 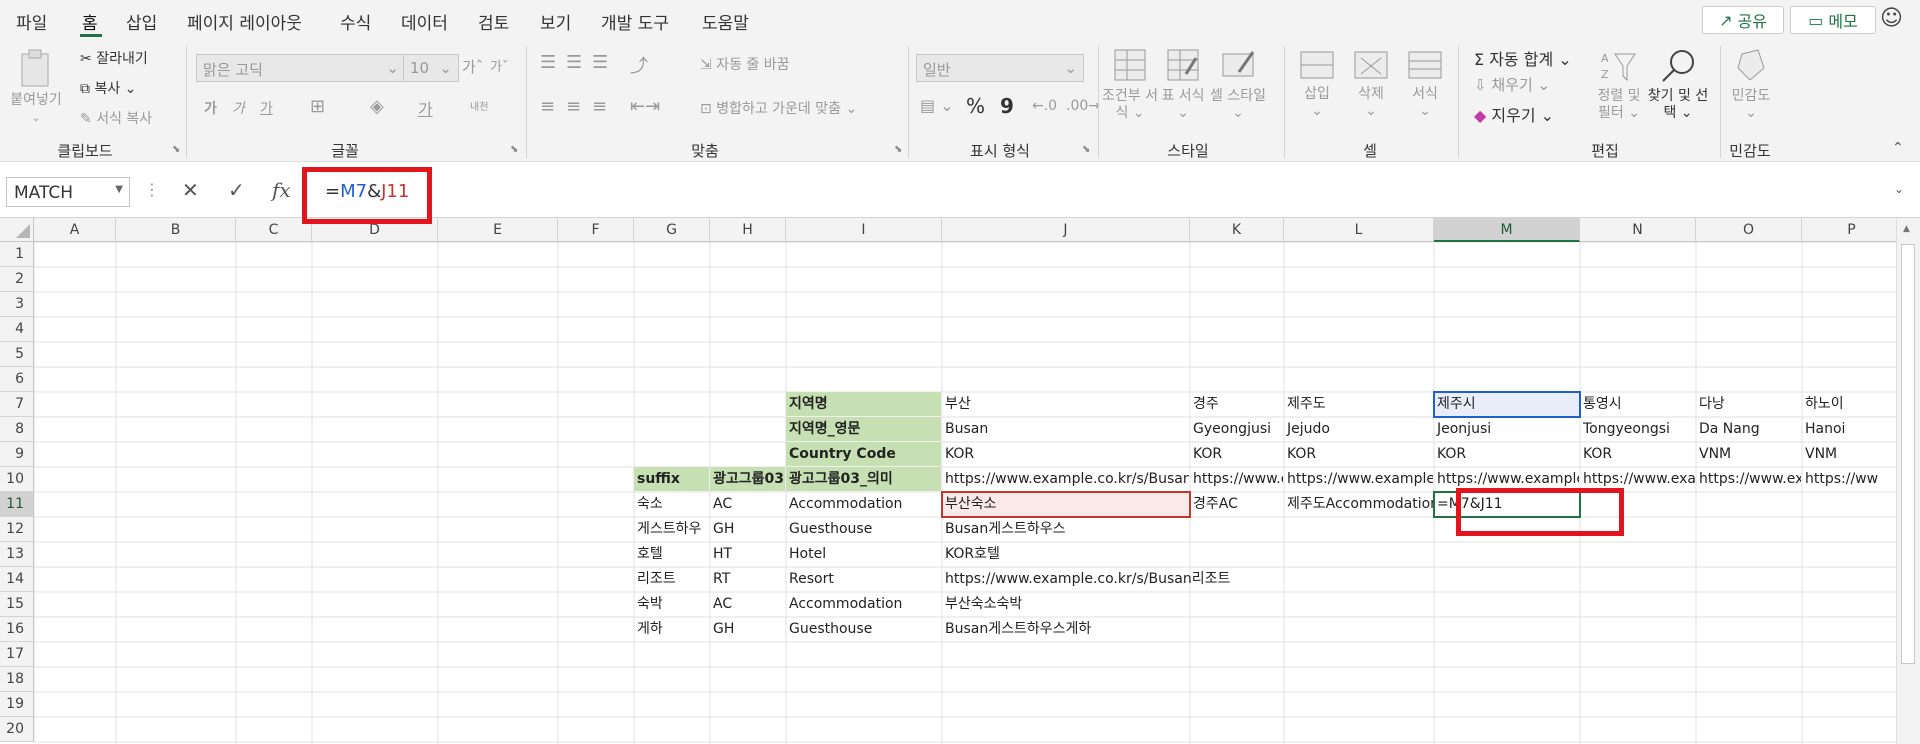 I want to click on cell-J8: Busan, so click(x=1065, y=429).